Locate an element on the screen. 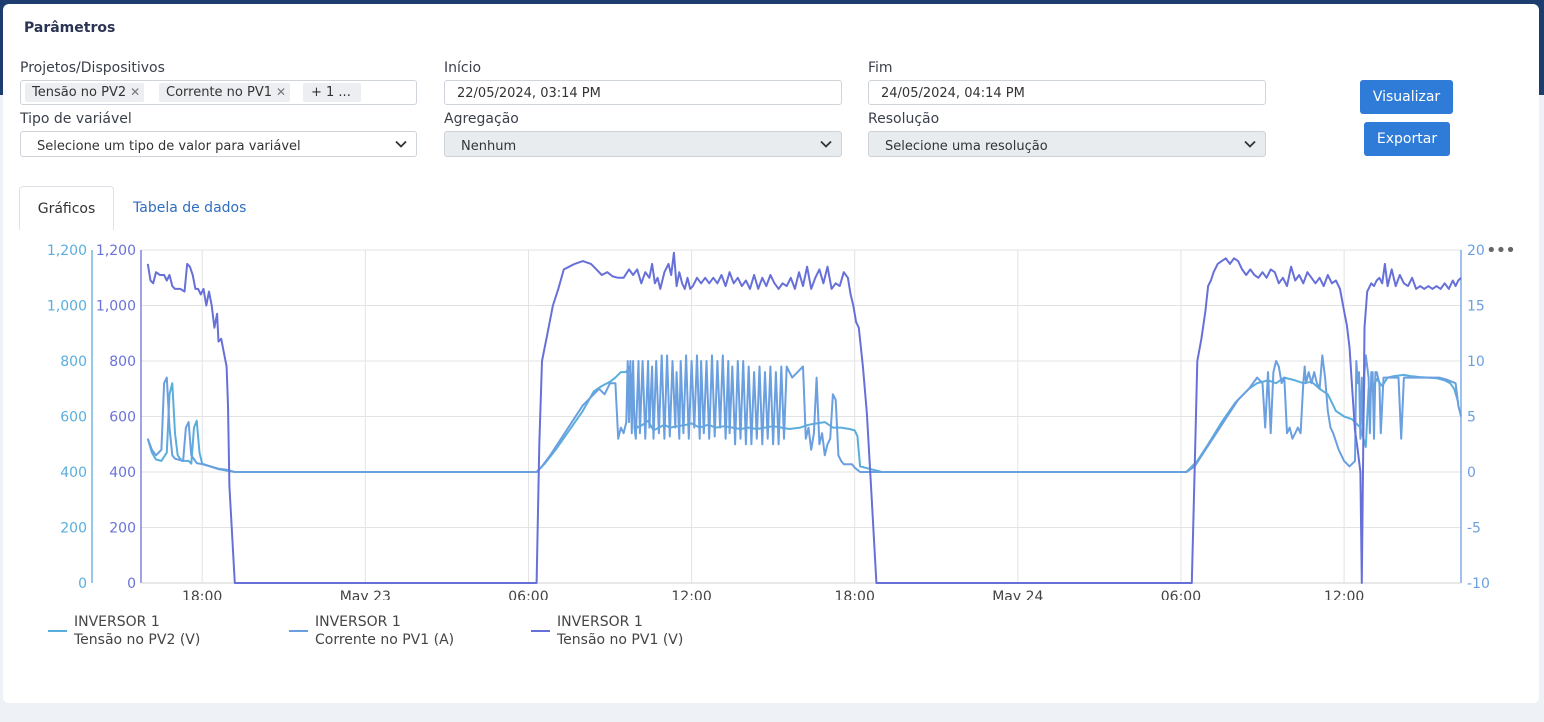  series-line-pv1-current is located at coordinates (804, 413).